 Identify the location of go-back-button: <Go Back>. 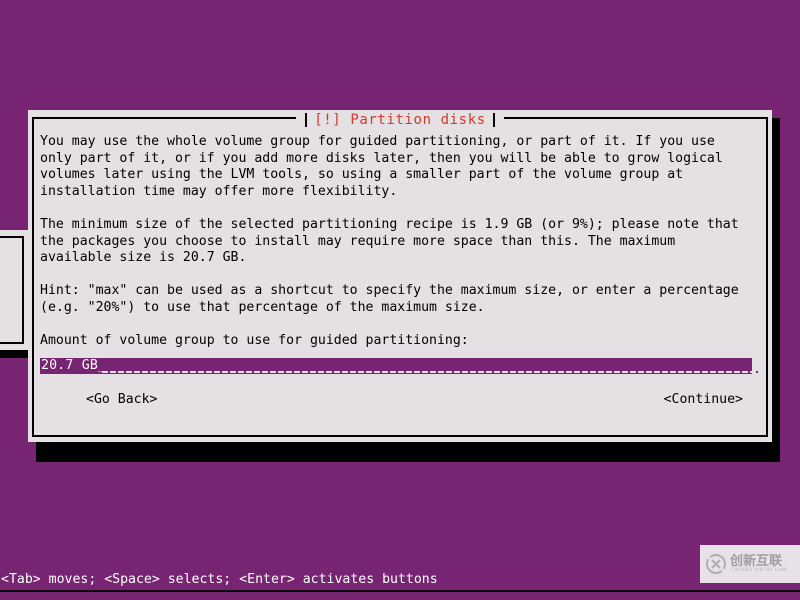
(121, 400).